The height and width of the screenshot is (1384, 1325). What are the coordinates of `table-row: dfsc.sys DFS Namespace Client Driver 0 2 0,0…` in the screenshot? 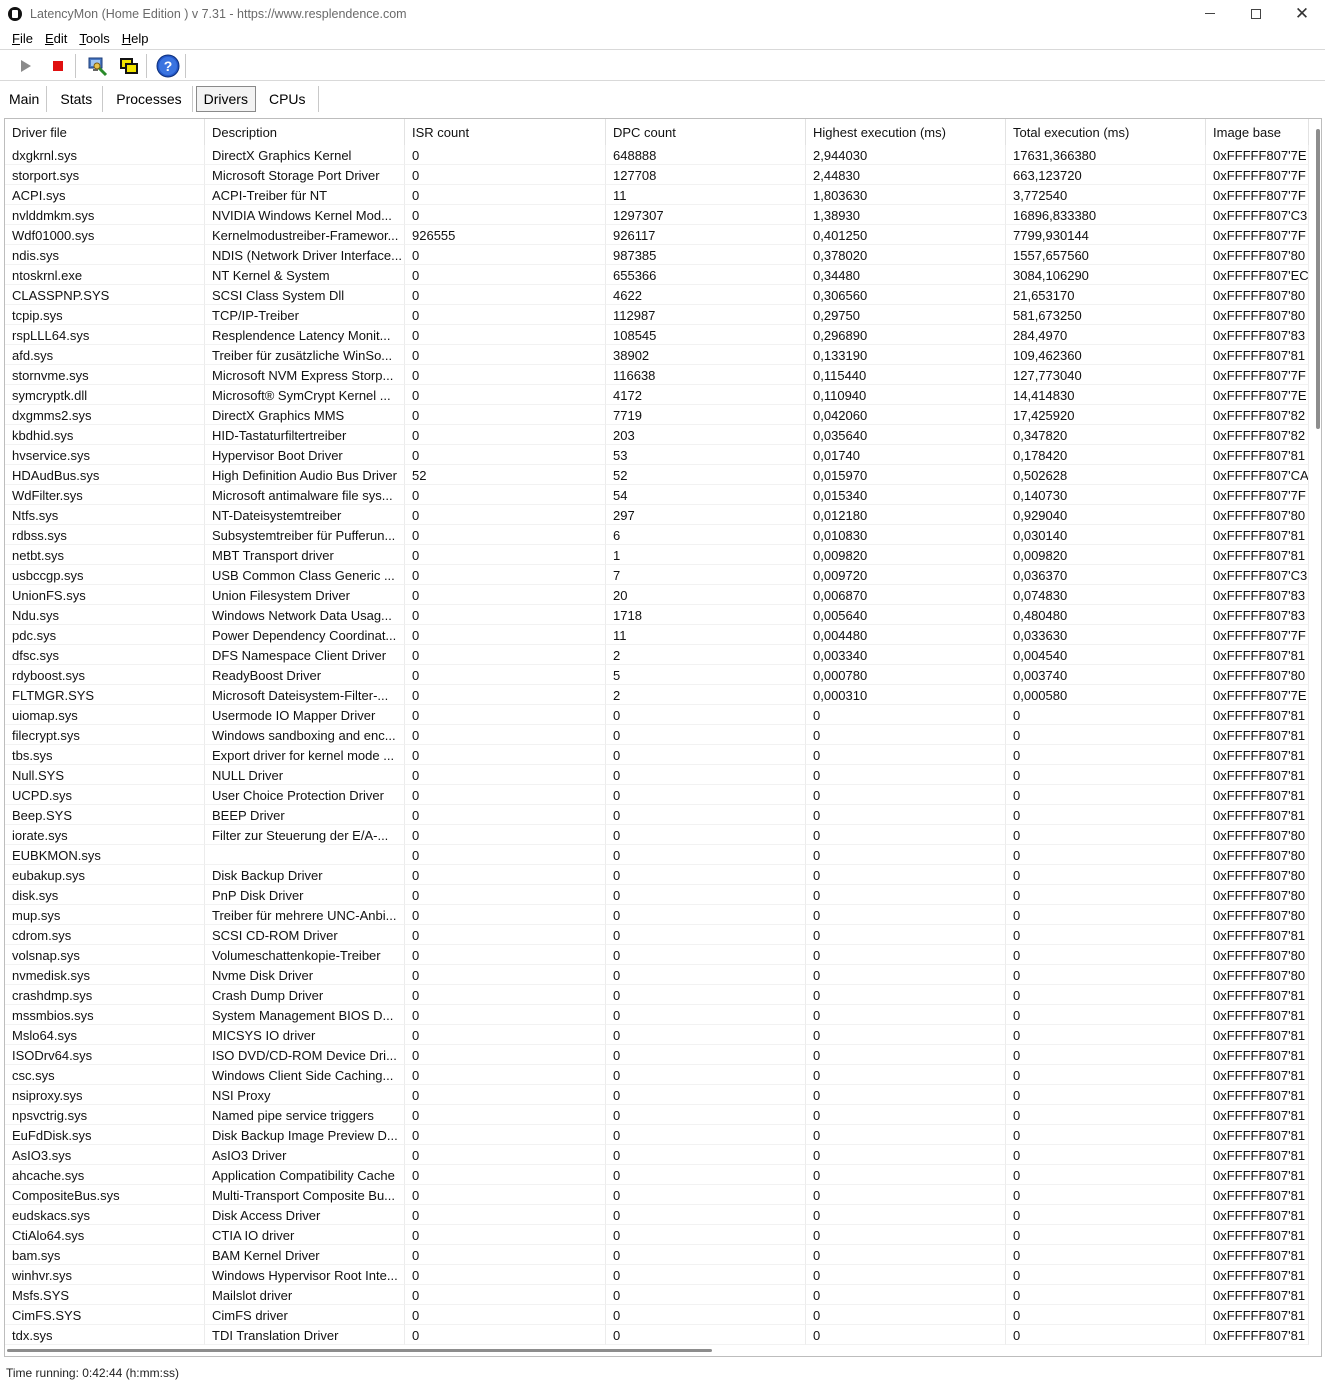 It's located at (657, 655).